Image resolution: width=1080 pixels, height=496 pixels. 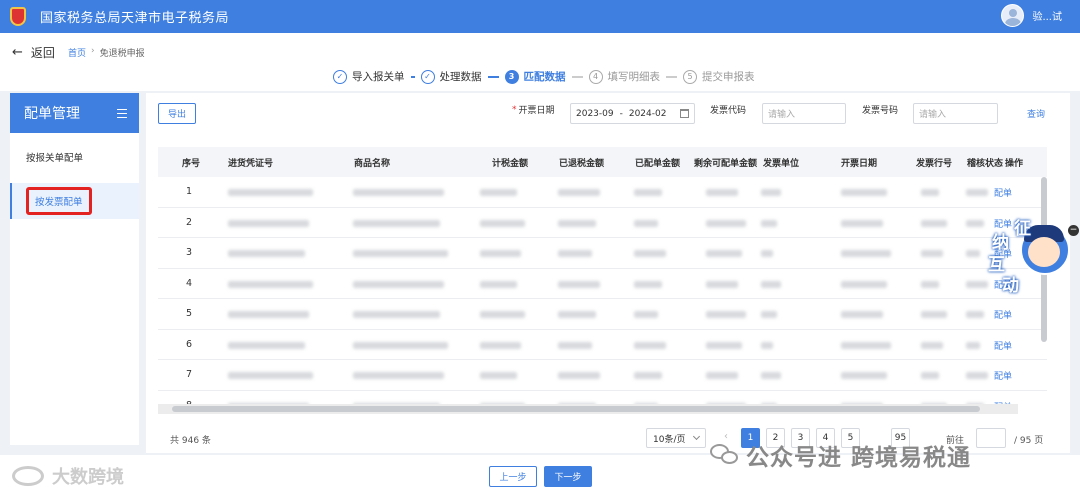 I want to click on step-connector, so click(x=577, y=76).